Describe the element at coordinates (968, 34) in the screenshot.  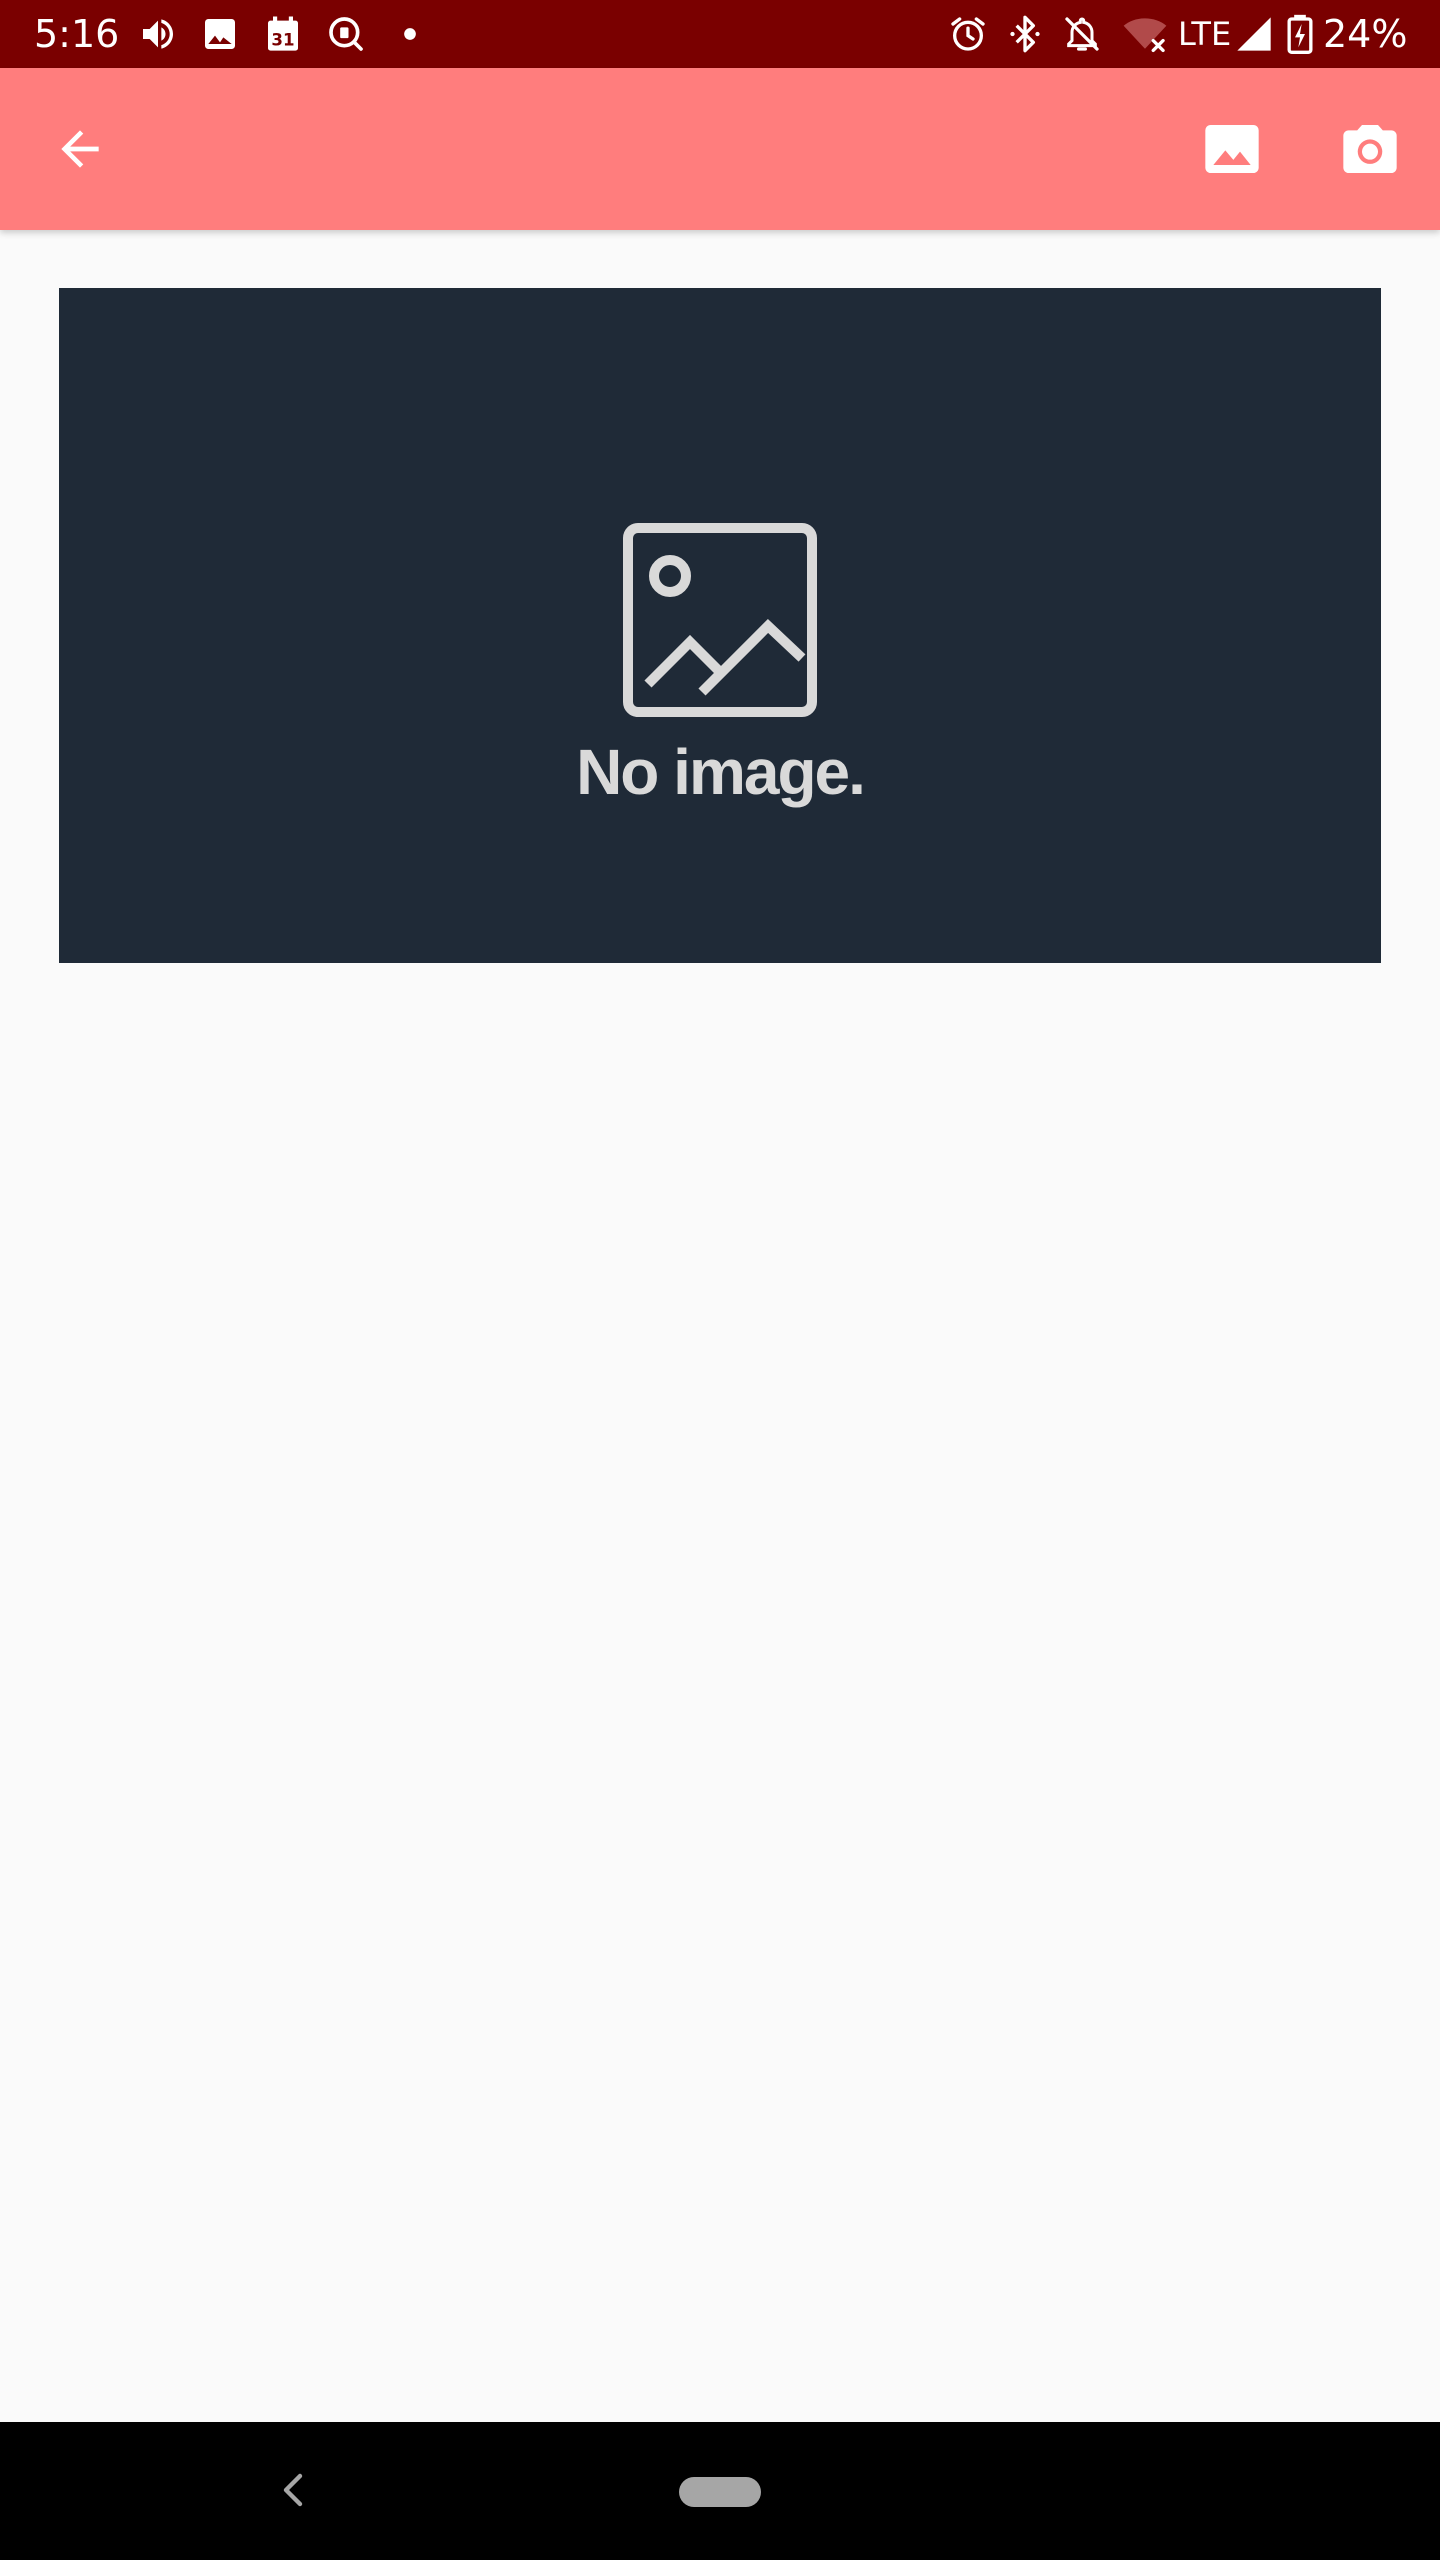
I see `alarm-icon` at that location.